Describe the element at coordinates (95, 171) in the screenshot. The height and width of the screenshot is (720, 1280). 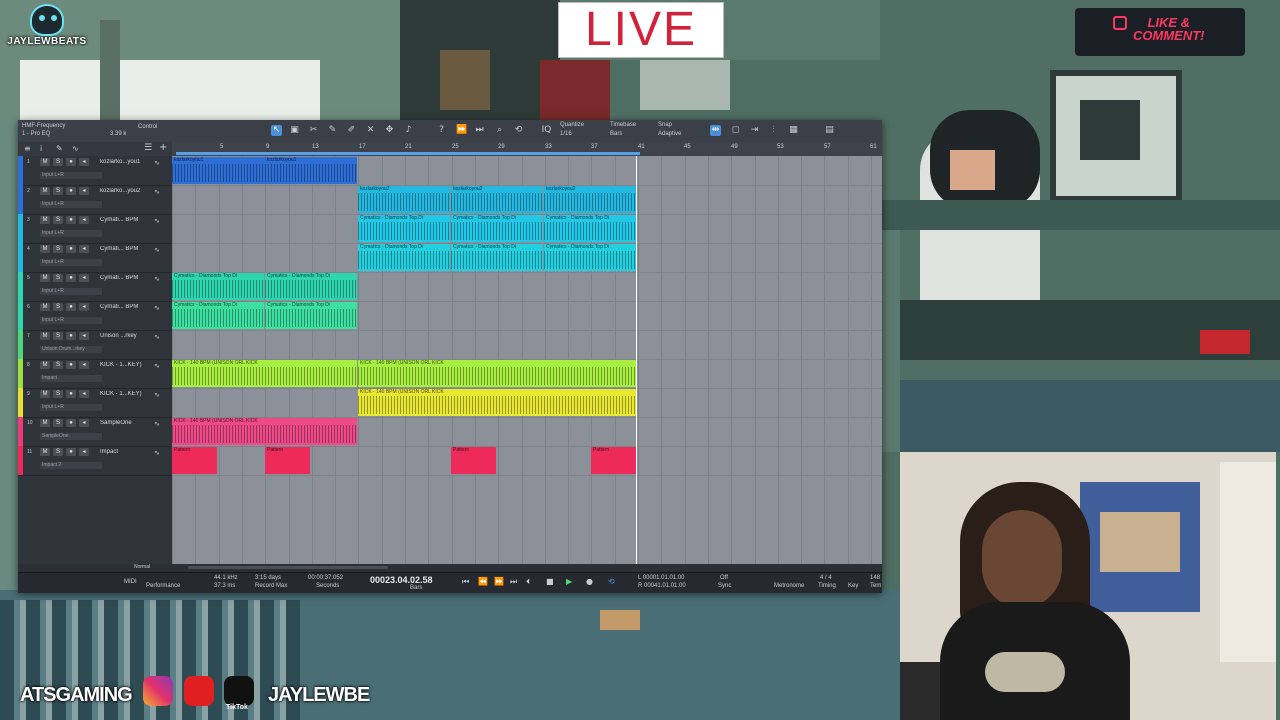
I see `track-row: 1 M S ● ◂ kozlarko...you1 Input L+R ∿` at that location.